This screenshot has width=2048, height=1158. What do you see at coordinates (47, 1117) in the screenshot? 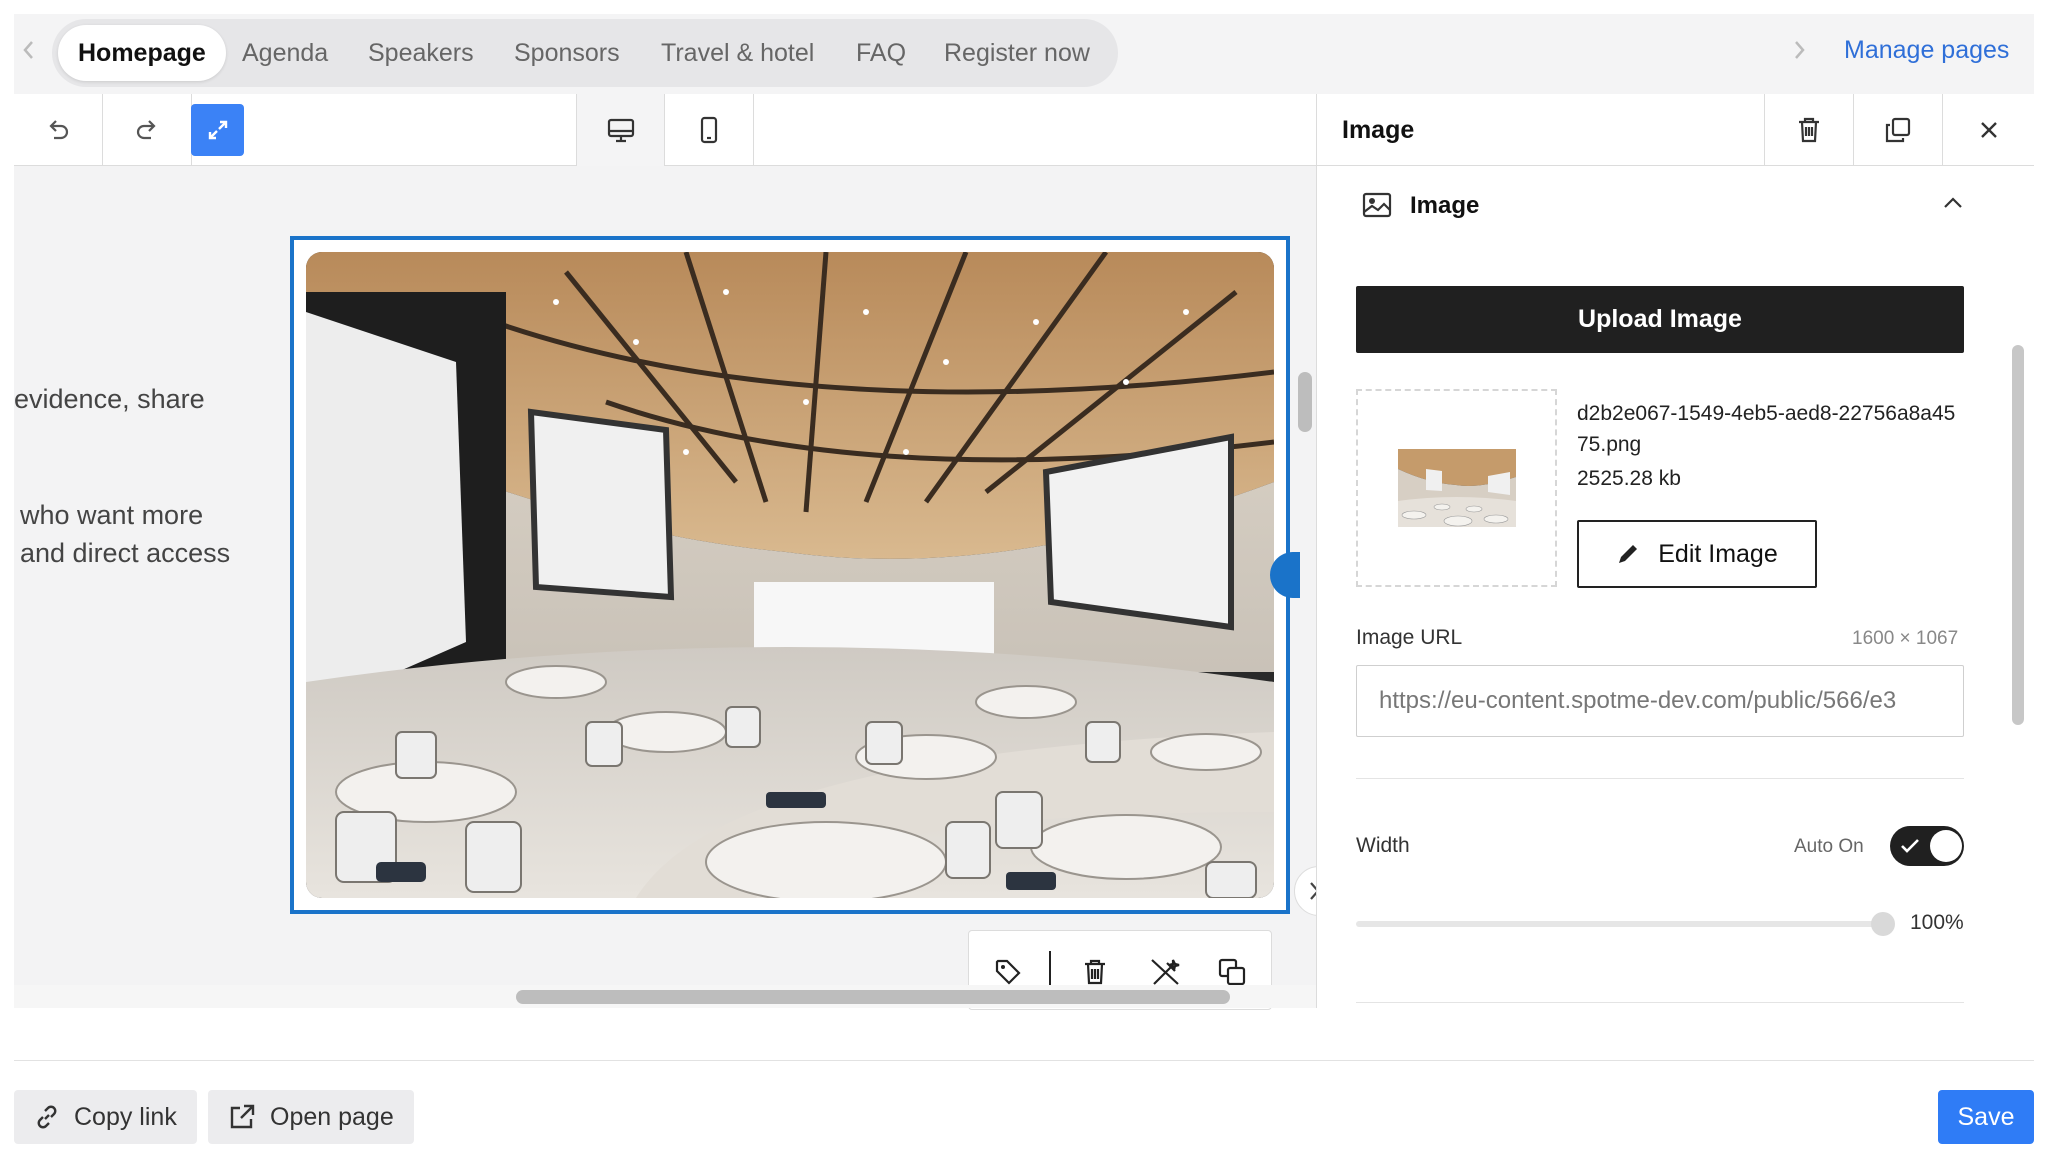
I see `link-icon` at bounding box center [47, 1117].